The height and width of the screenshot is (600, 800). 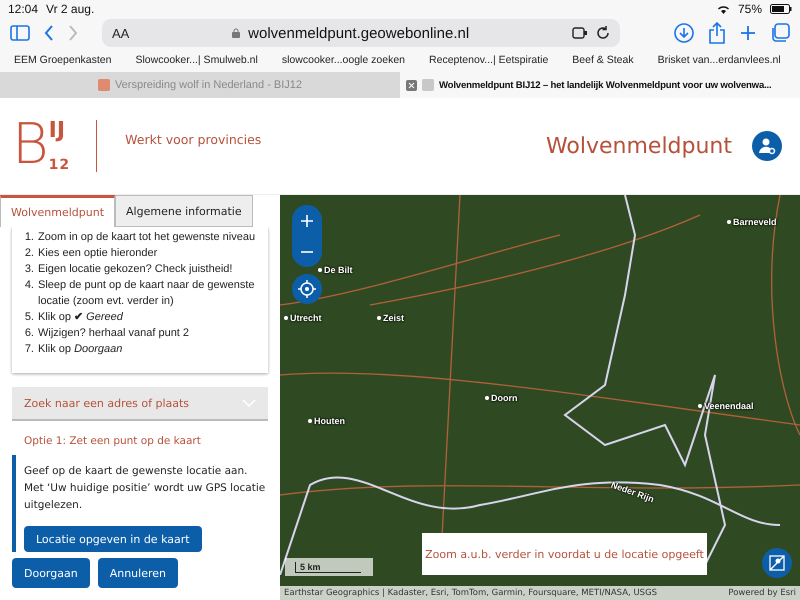 What do you see at coordinates (717, 33) in the screenshot?
I see `share-icon` at bounding box center [717, 33].